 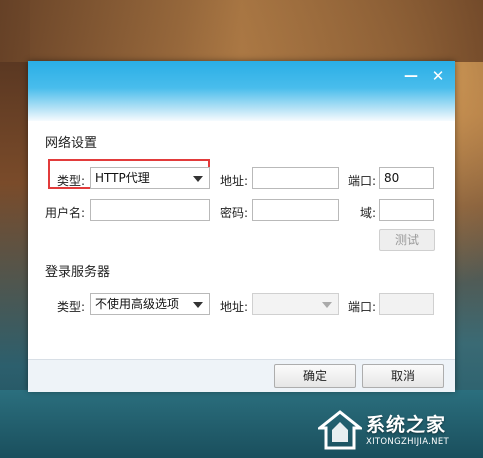 What do you see at coordinates (295, 304) in the screenshot?
I see `server-address-select` at bounding box center [295, 304].